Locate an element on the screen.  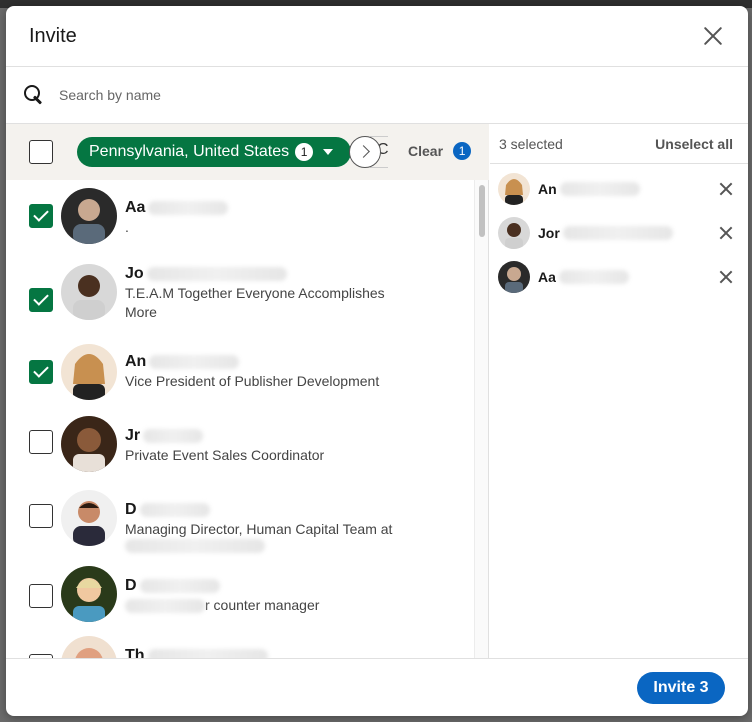
clear-filters-button: Clear 1 is located at coordinates (440, 151).